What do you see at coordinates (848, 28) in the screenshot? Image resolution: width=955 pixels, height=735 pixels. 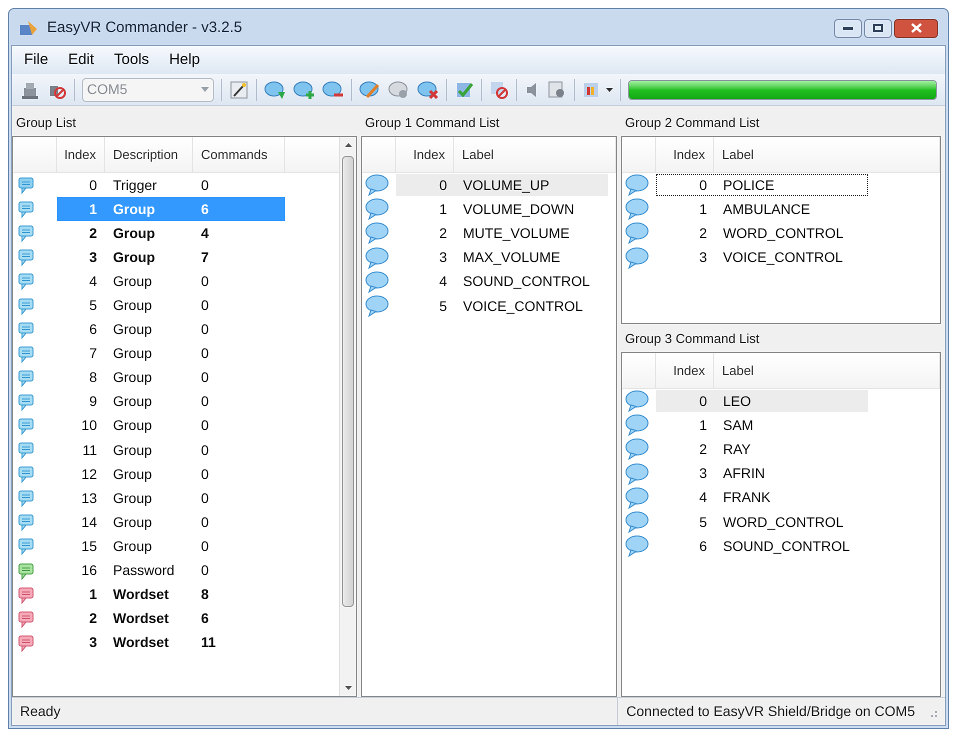 I see `minimize-button` at bounding box center [848, 28].